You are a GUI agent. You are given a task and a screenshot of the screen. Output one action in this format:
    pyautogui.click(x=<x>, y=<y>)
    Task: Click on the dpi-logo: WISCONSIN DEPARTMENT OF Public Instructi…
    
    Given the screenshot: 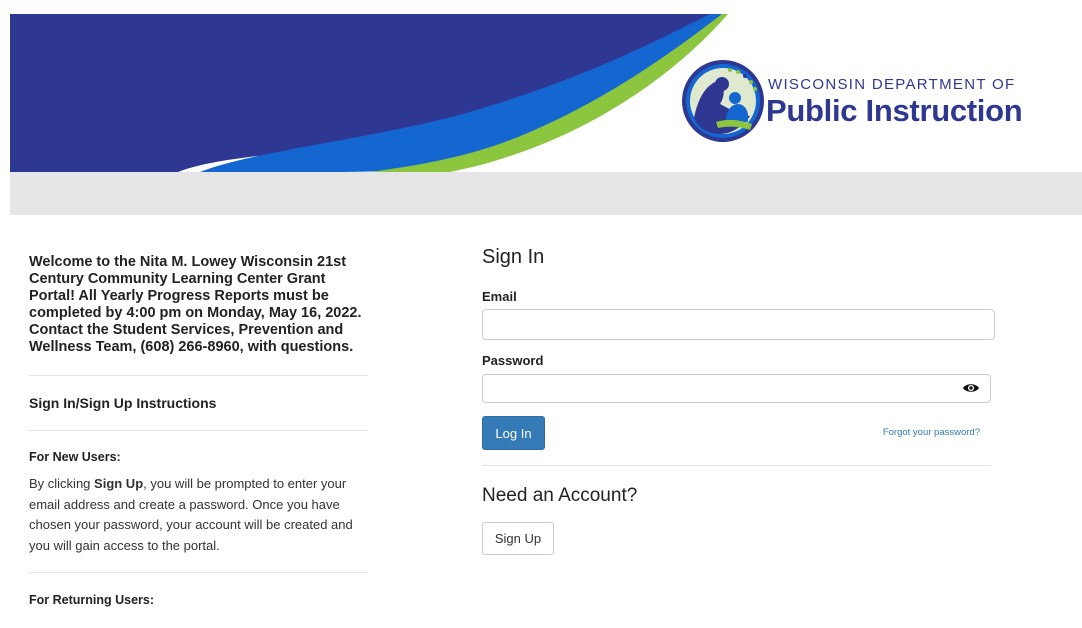 What is the action you would take?
    pyautogui.click(x=860, y=103)
    